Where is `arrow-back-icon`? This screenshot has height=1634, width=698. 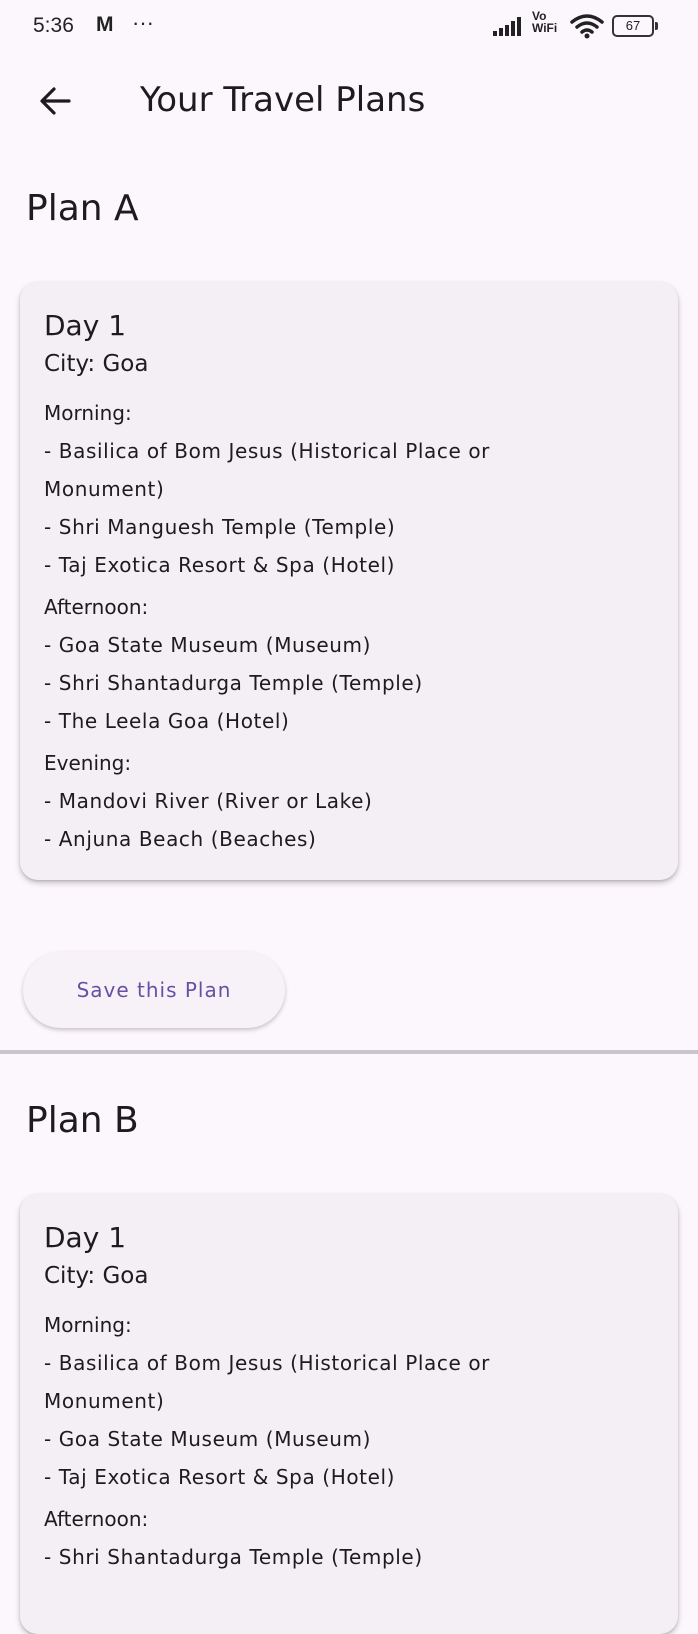 arrow-back-icon is located at coordinates (55, 101).